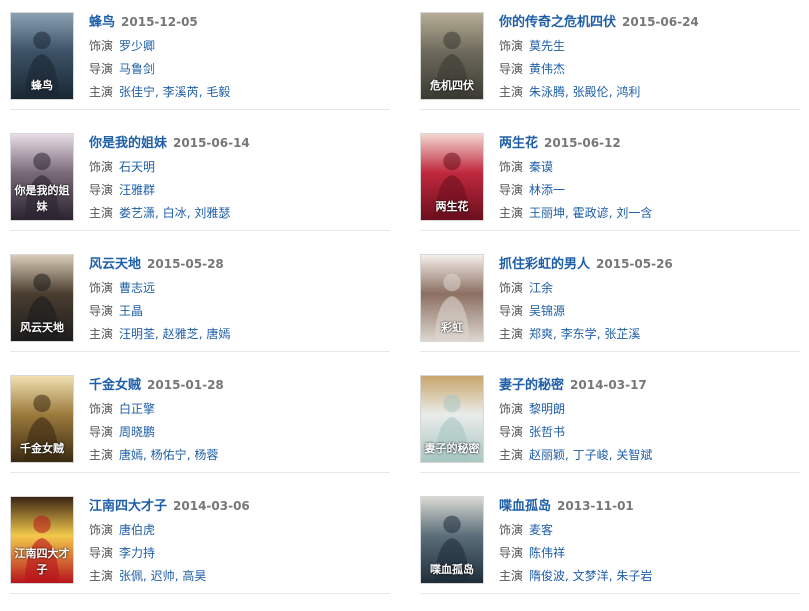 Image resolution: width=809 pixels, height=611 pixels. What do you see at coordinates (239, 92) in the screenshot?
I see `cast-row: 主演 张佳宁, 李溪芮, 毛毅` at bounding box center [239, 92].